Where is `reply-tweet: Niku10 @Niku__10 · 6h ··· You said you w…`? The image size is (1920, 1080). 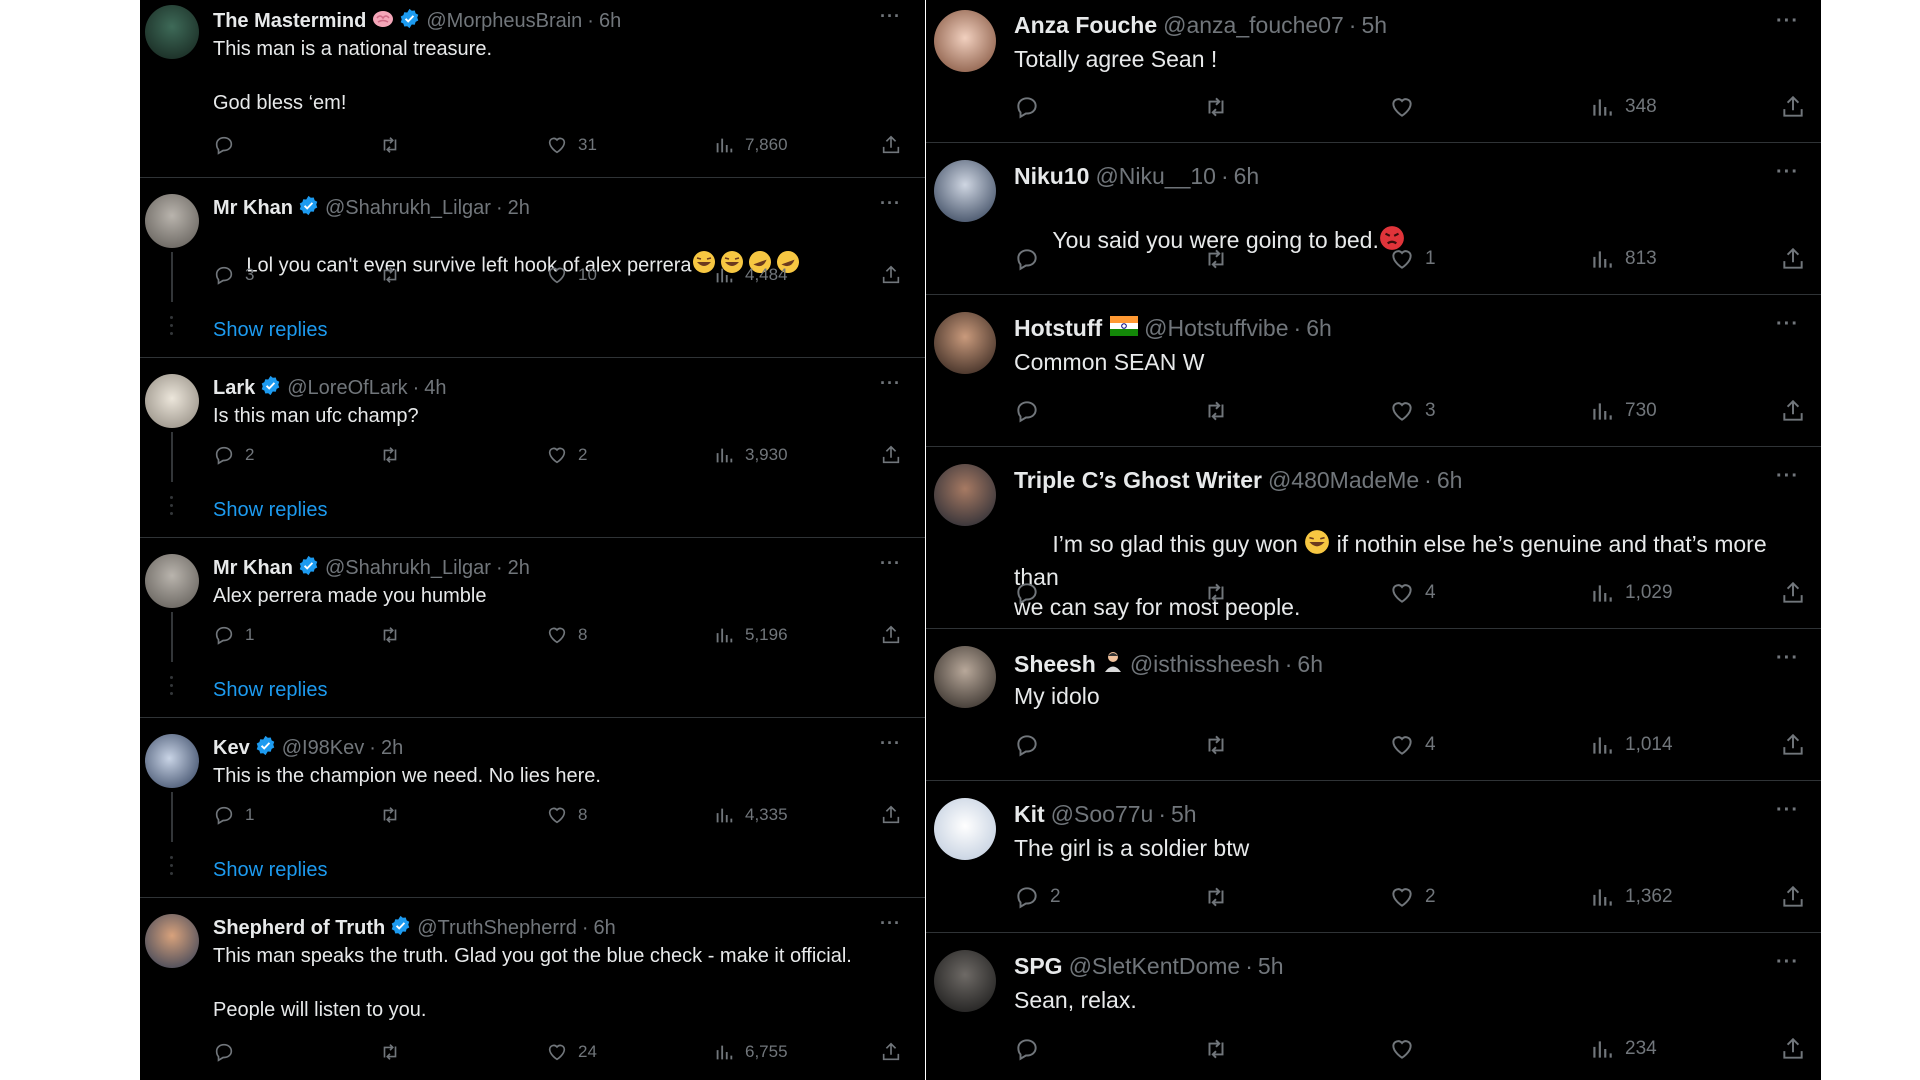
reply-tweet: Niku10 @Niku__10 · 6h ··· You said you w… is located at coordinates (1373, 219).